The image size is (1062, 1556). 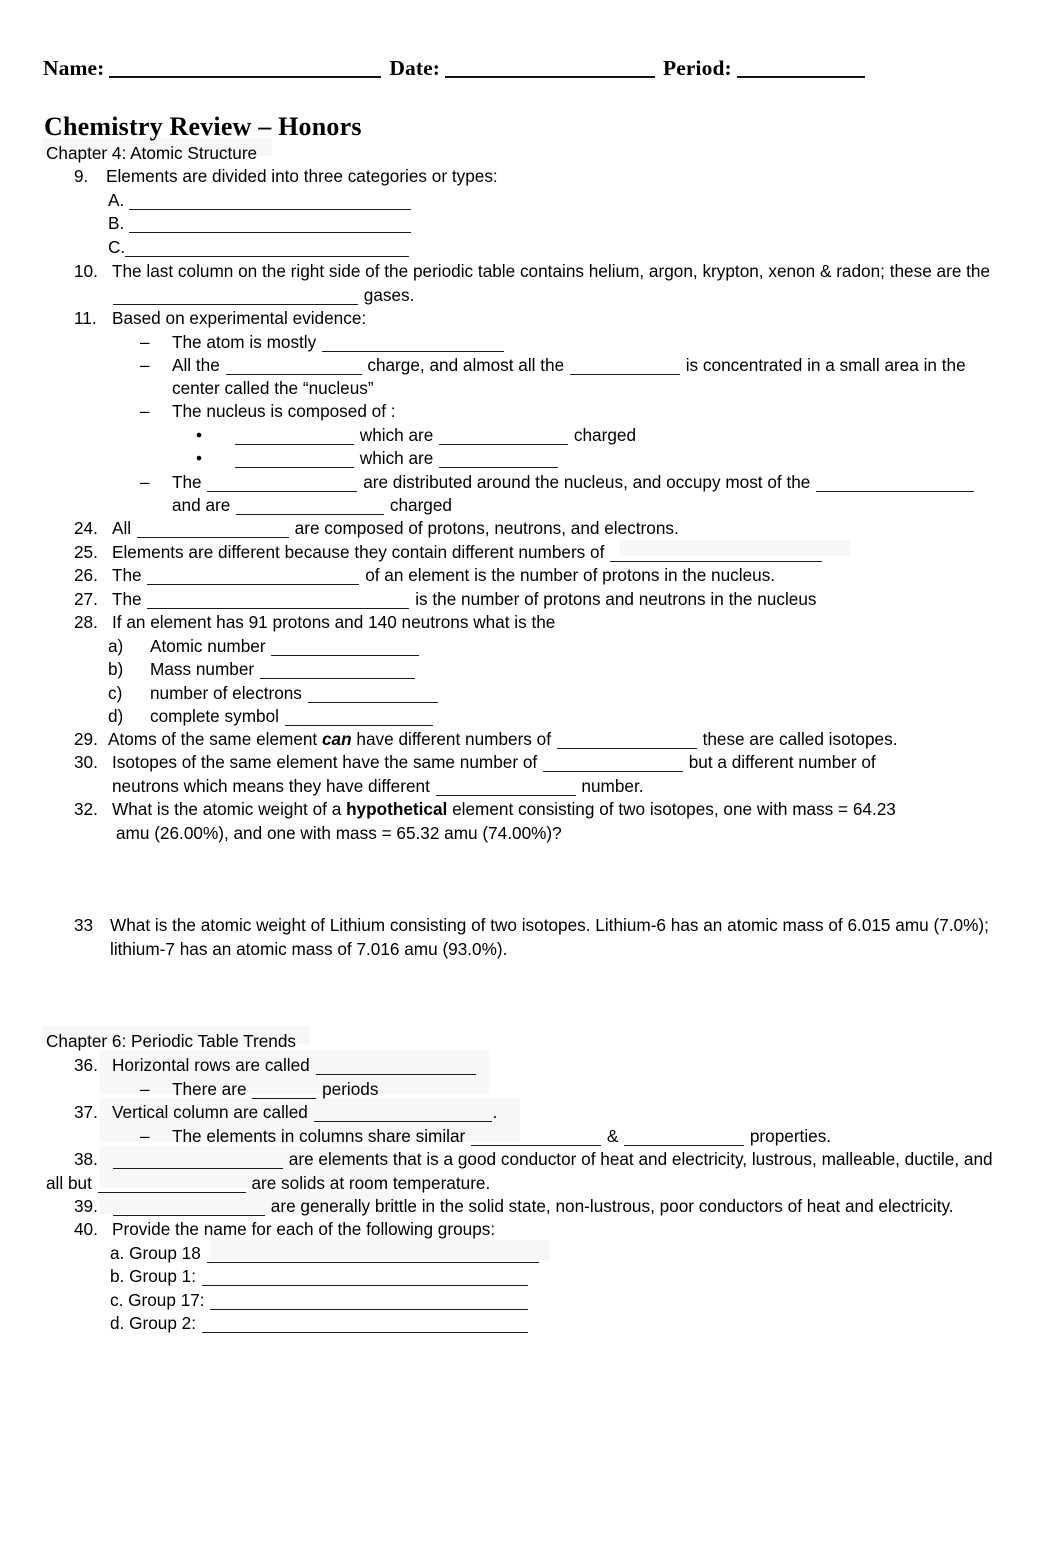 I want to click on period-label: Period:, so click(x=697, y=68).